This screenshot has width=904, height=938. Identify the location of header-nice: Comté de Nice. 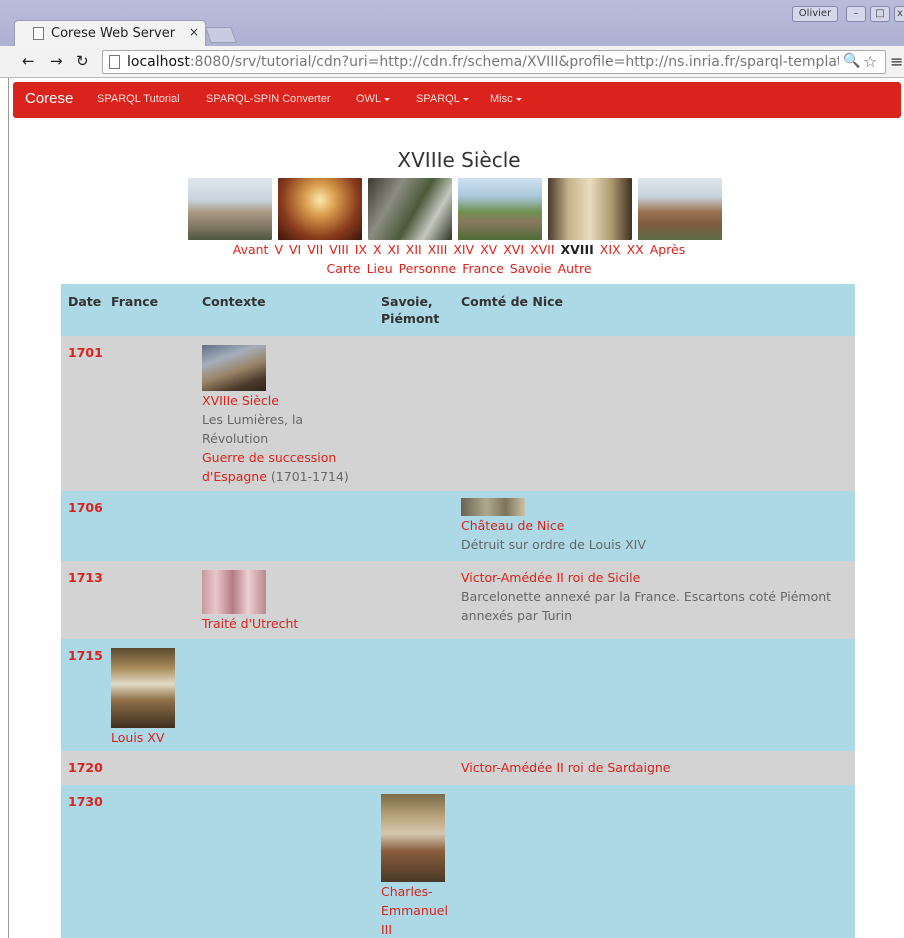
(512, 301).